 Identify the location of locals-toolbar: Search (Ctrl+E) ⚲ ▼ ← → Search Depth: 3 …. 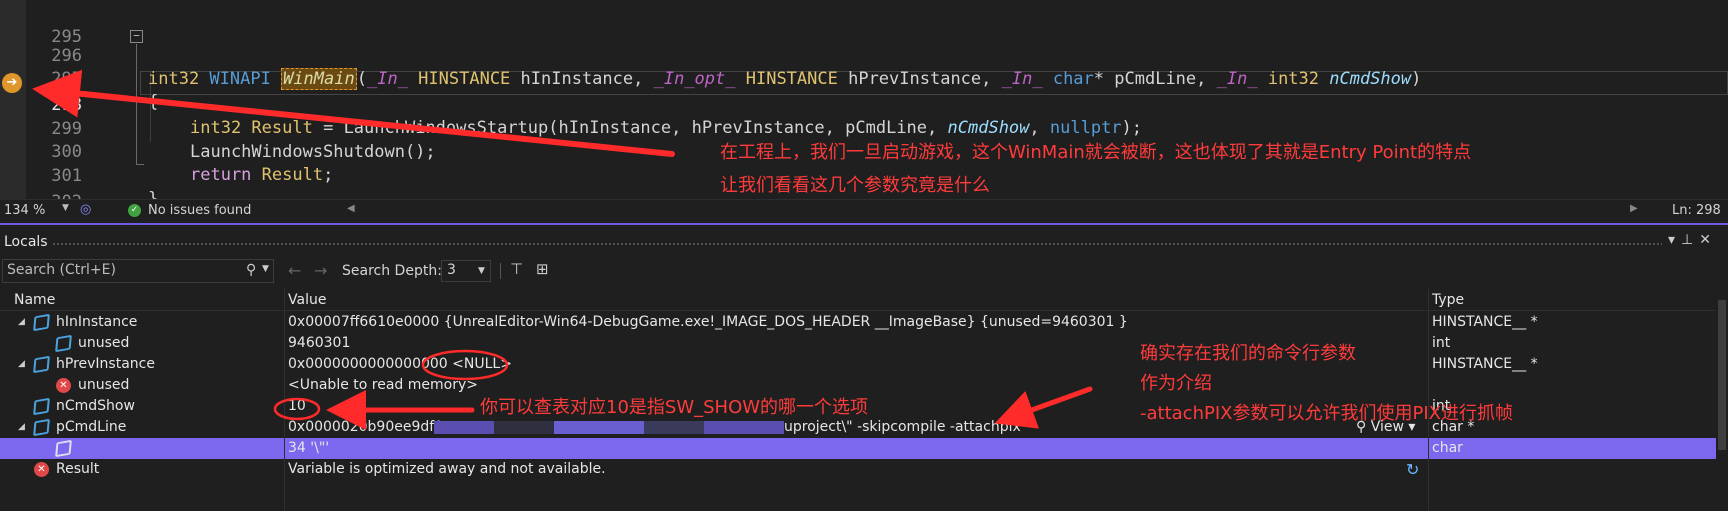
(864, 271).